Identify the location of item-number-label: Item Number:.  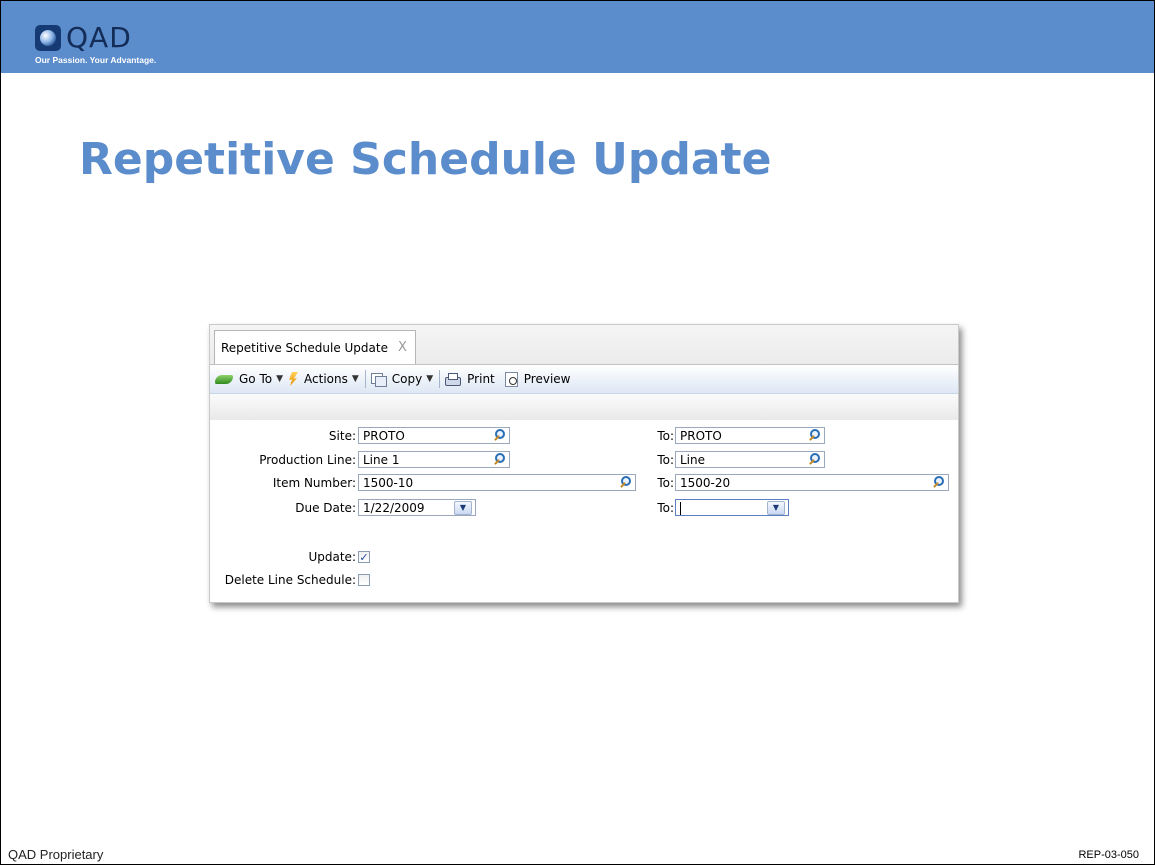
(314, 483).